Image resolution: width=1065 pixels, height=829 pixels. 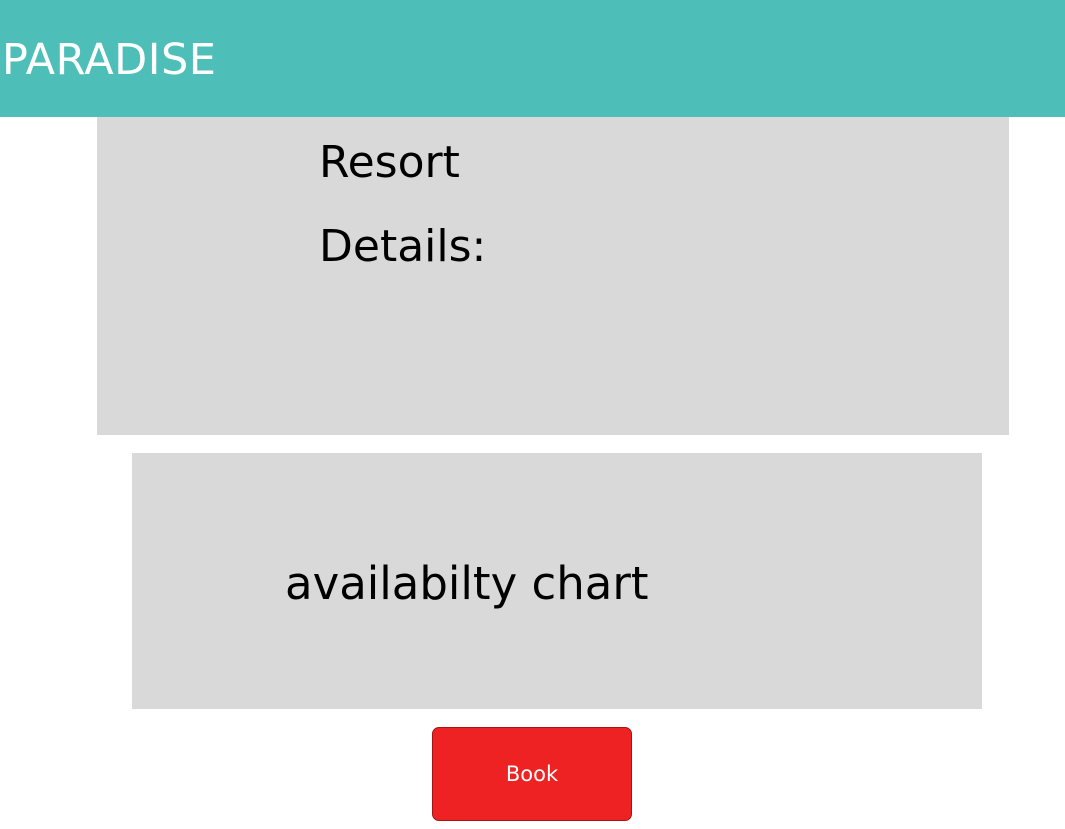 I want to click on resort-details-heading-line2: Details:, so click(x=403, y=246).